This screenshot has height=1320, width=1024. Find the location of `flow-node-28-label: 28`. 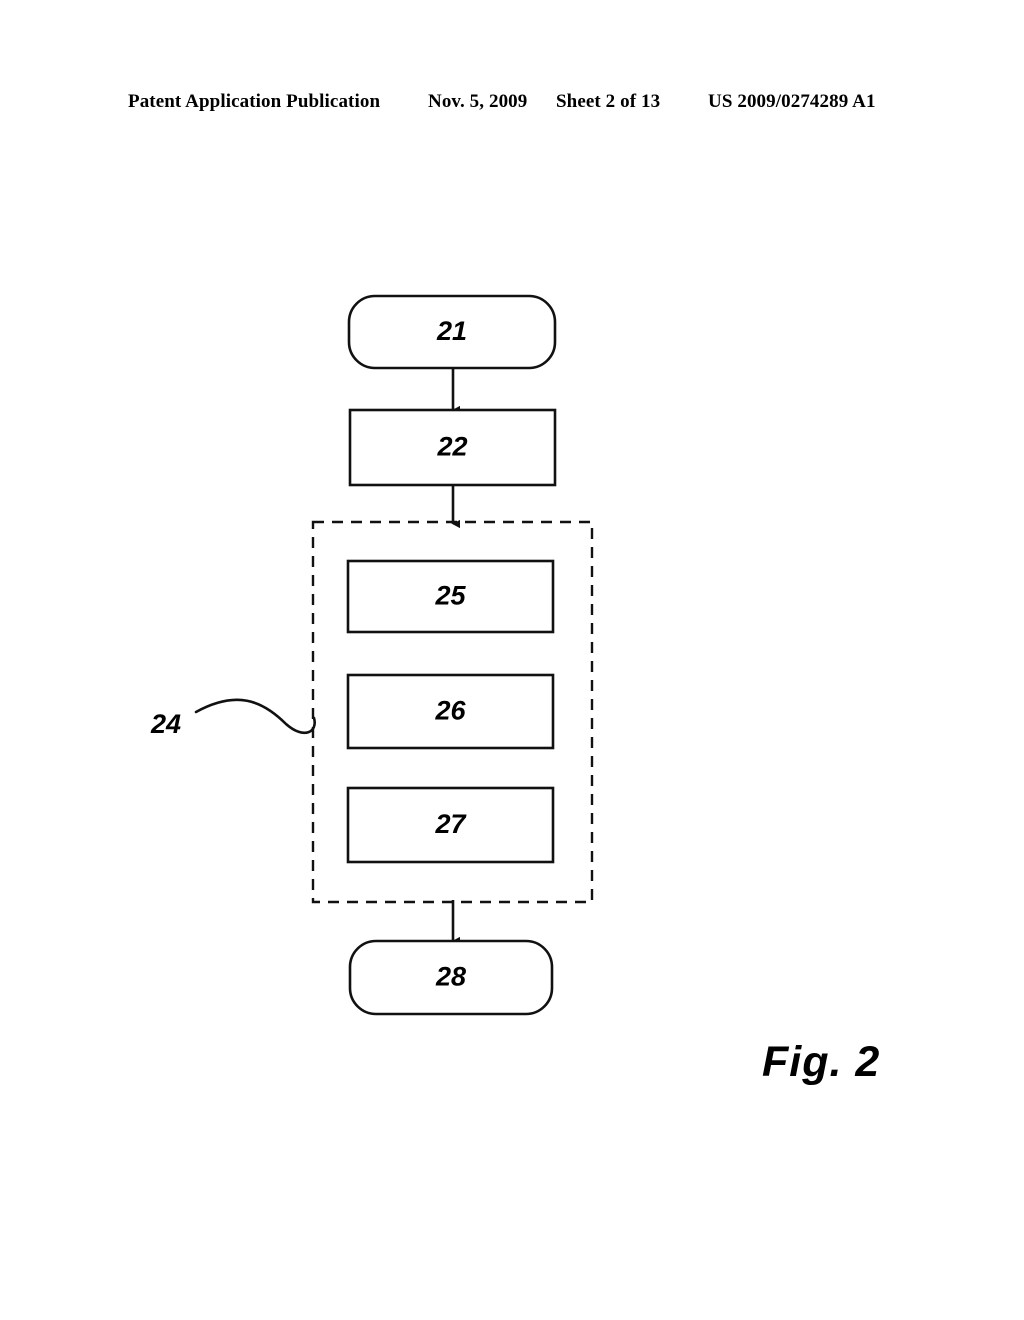

flow-node-28-label: 28 is located at coordinates (450, 977).